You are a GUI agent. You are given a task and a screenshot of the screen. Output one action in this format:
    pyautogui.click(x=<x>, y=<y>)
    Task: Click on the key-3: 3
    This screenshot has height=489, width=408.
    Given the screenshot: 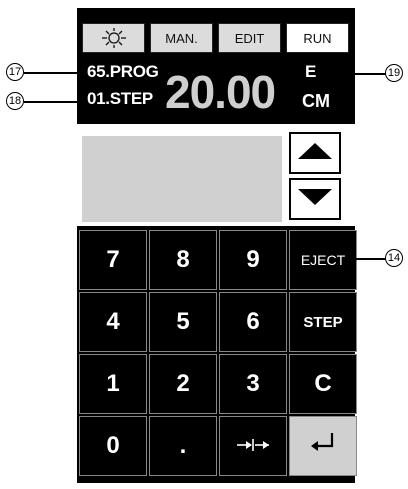 What is the action you would take?
    pyautogui.click(x=253, y=384)
    